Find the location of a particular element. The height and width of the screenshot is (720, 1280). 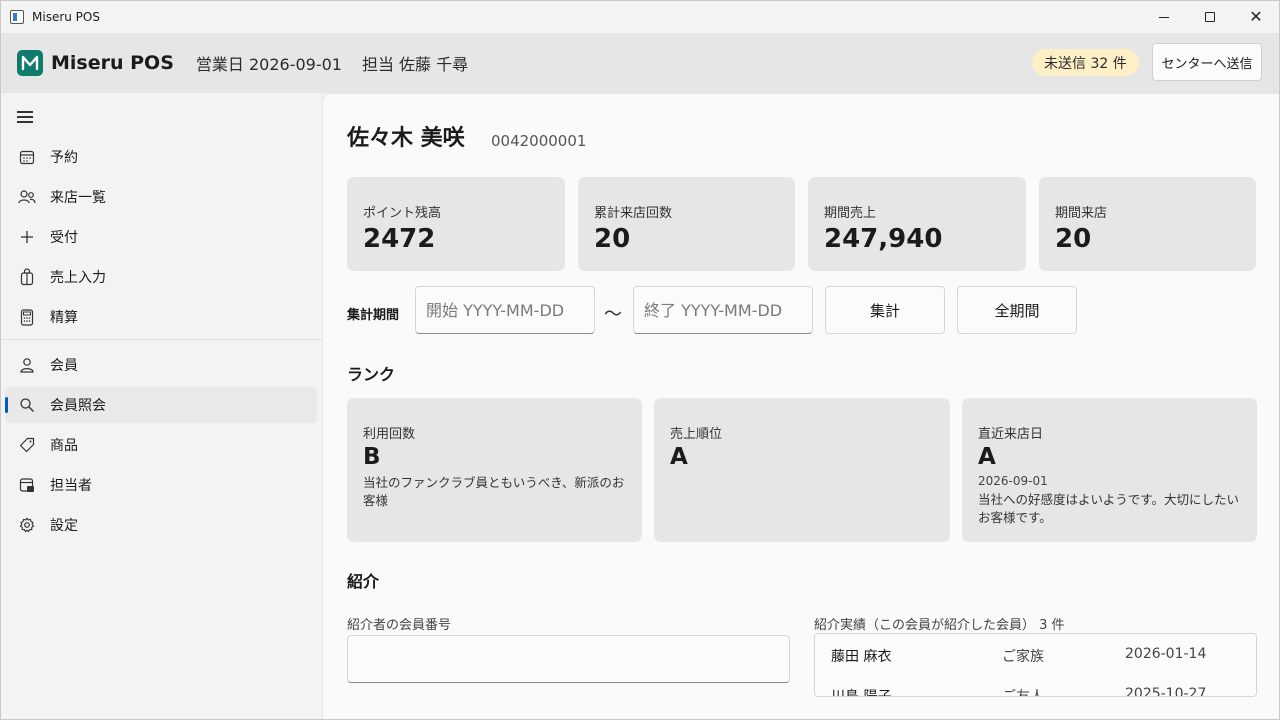

sidebar-divider is located at coordinates (161, 339).